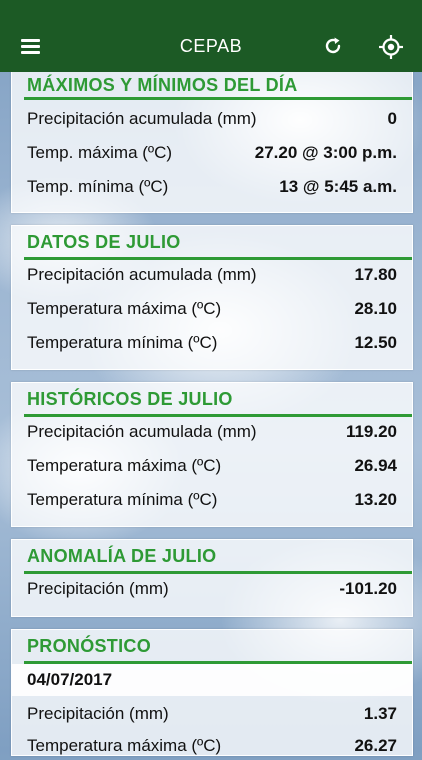 This screenshot has width=422, height=760. I want to click on app-header: CEPAB, so click(211, 36).